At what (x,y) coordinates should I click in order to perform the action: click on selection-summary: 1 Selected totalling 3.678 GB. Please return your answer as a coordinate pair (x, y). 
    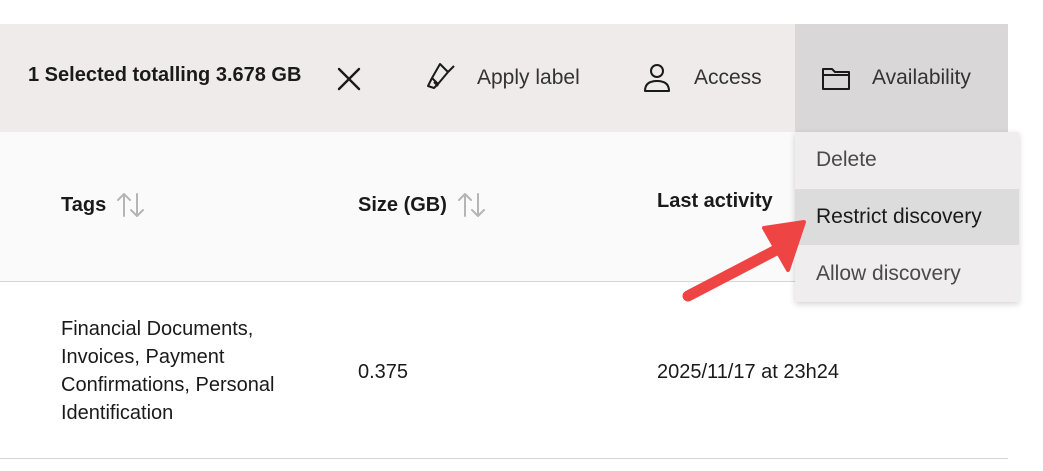
    Looking at the image, I should click on (165, 75).